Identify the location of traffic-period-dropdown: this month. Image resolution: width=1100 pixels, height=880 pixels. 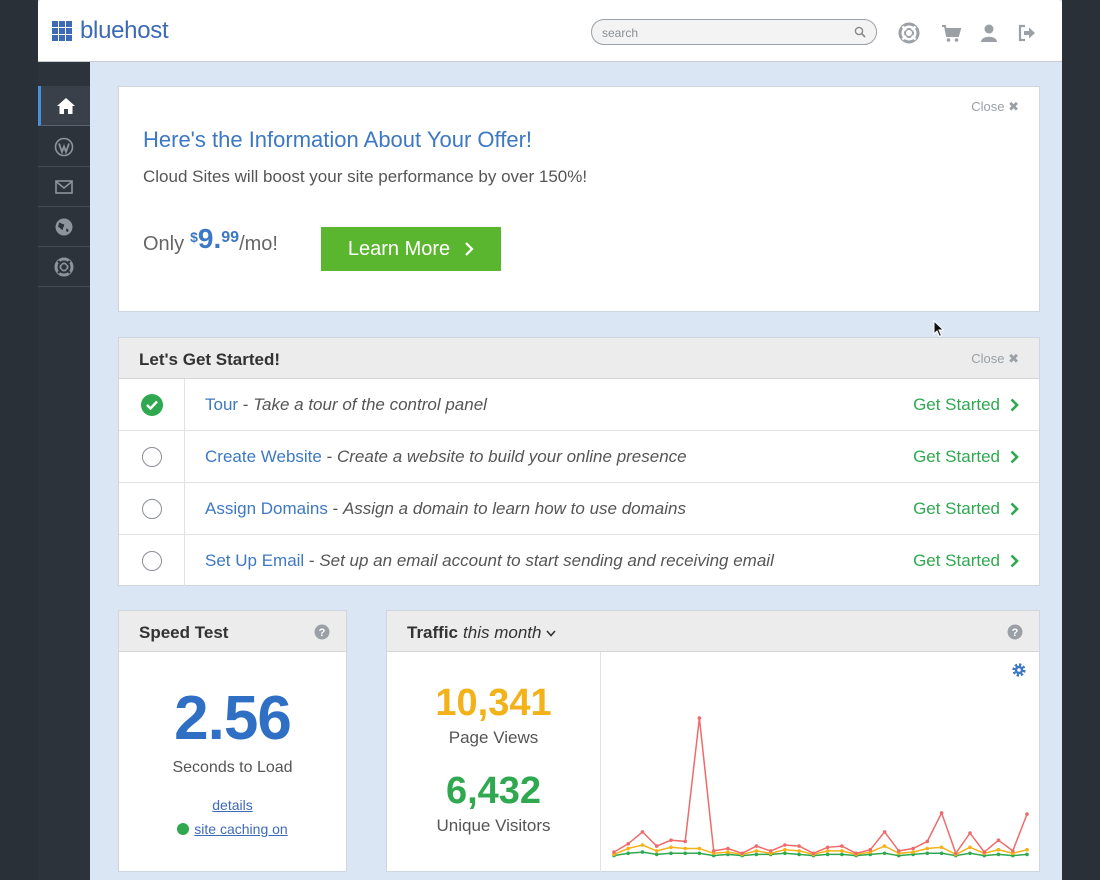
(502, 633).